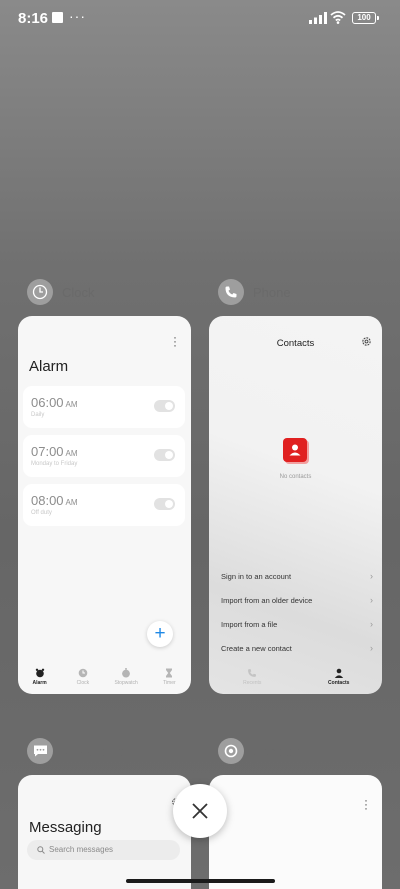 The width and height of the screenshot is (400, 889). What do you see at coordinates (169, 679) in the screenshot?
I see `tab-timer: Timer` at bounding box center [169, 679].